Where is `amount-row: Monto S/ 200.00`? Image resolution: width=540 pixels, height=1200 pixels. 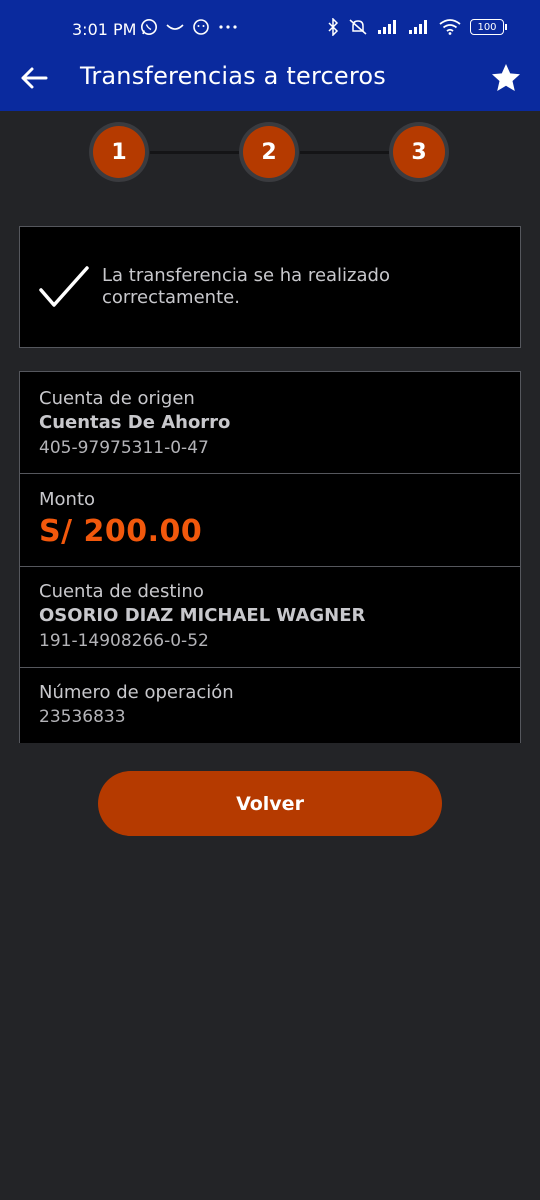
amount-row: Monto S/ 200.00 is located at coordinates (270, 520).